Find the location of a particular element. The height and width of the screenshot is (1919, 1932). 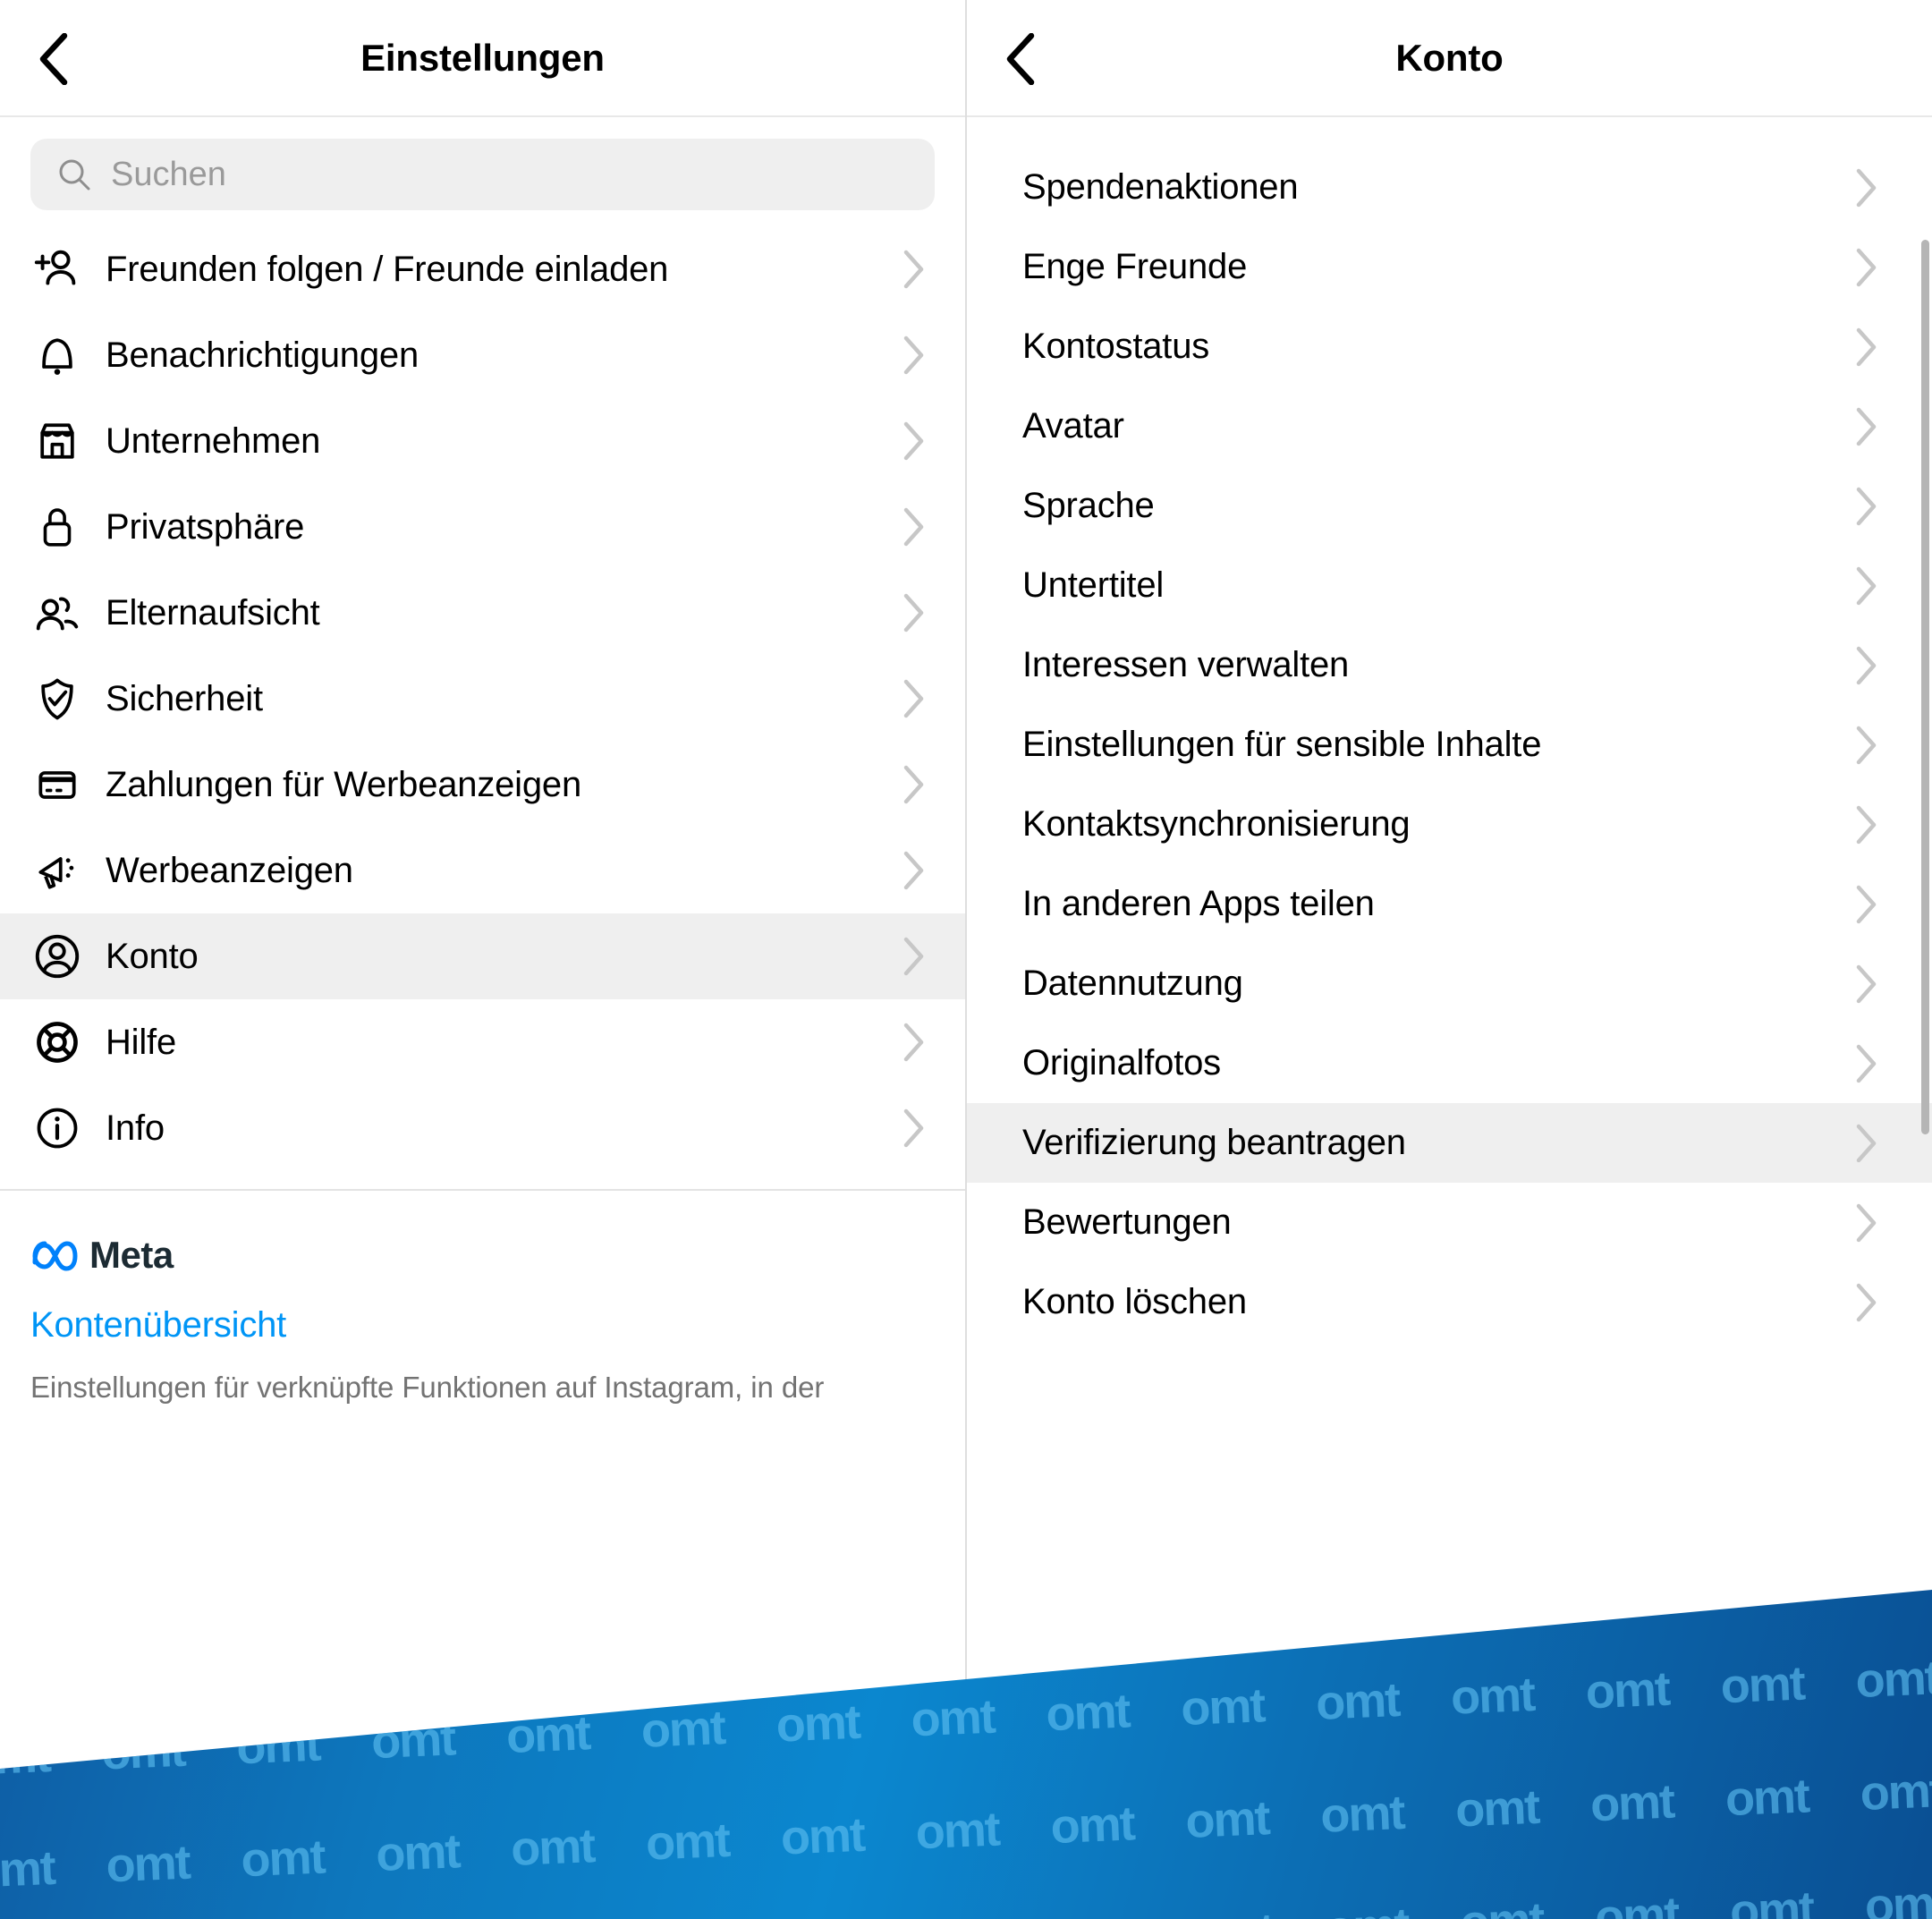

account-title: Konto is located at coordinates (1449, 57).